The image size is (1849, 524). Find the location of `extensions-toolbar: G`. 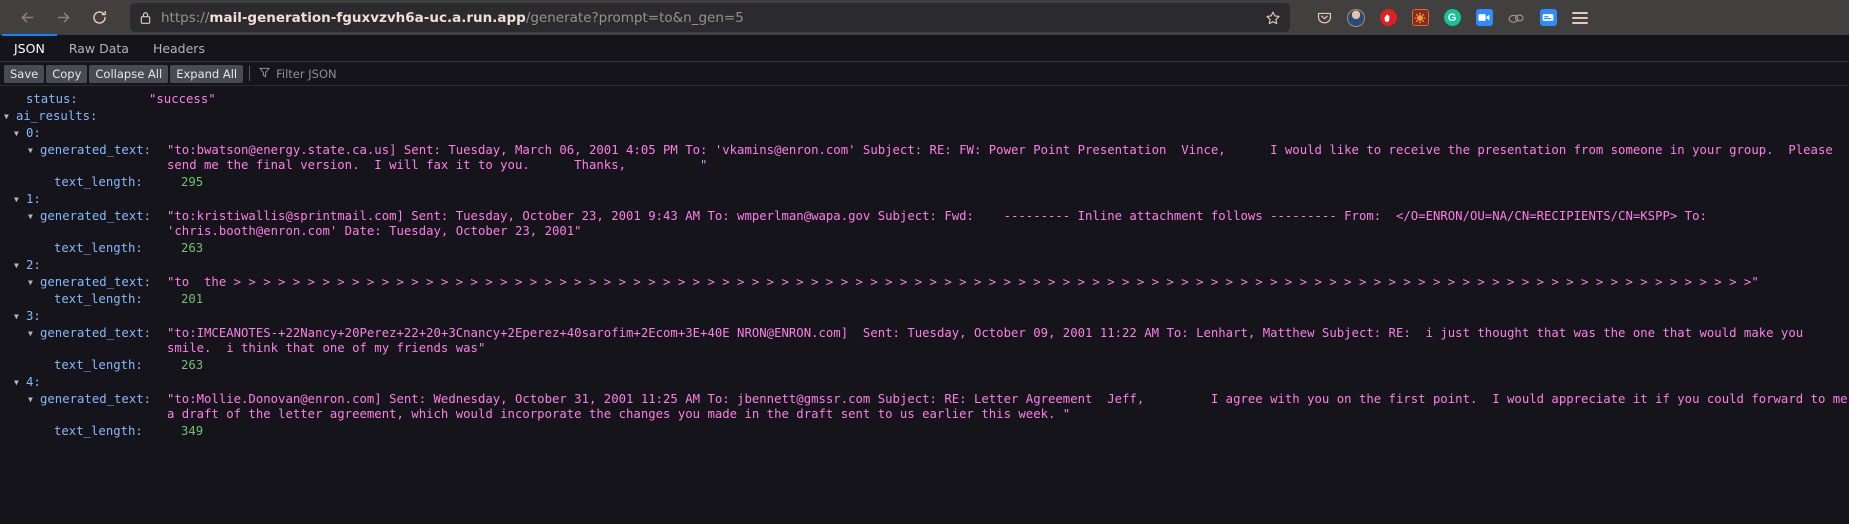

extensions-toolbar: G is located at coordinates (1453, 18).